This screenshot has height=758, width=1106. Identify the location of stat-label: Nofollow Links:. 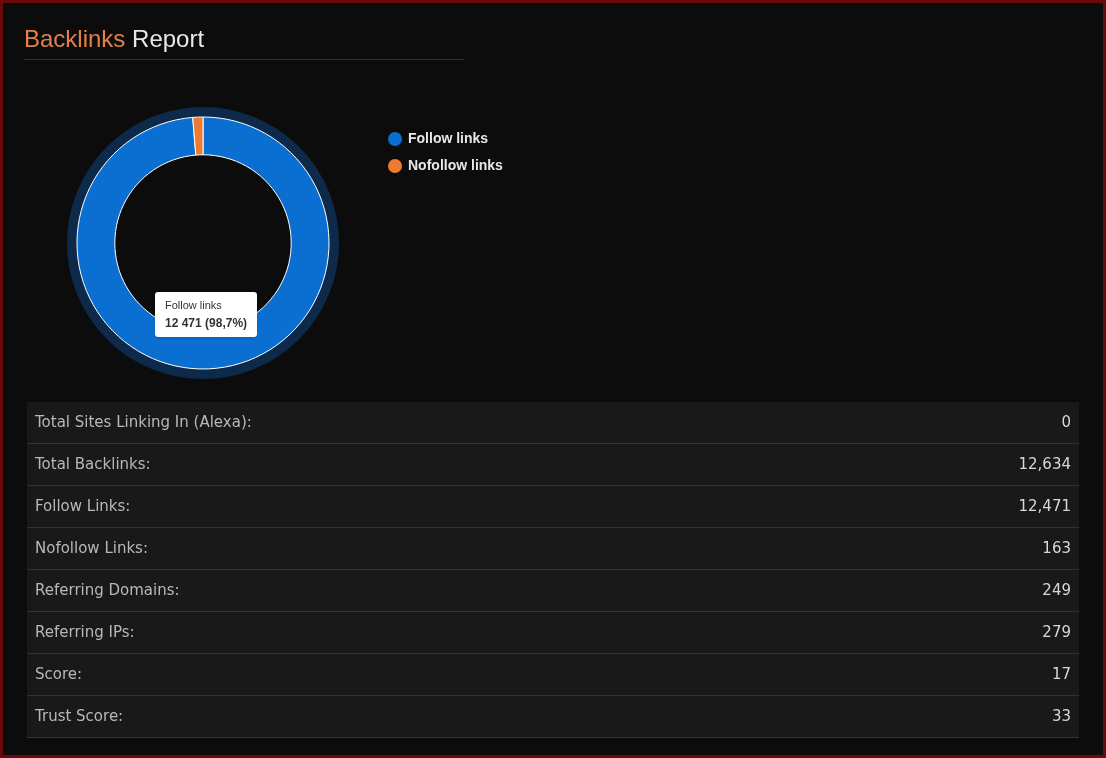
(91, 549).